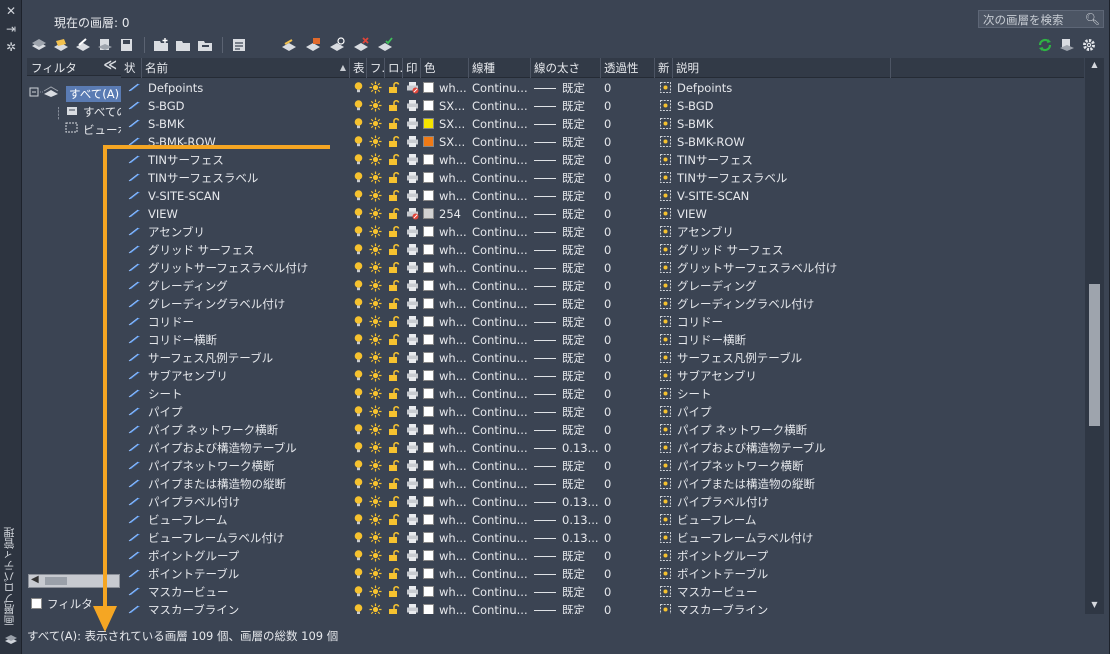  I want to click on layer-name: パイプ ネットワーク横断, so click(248, 430).